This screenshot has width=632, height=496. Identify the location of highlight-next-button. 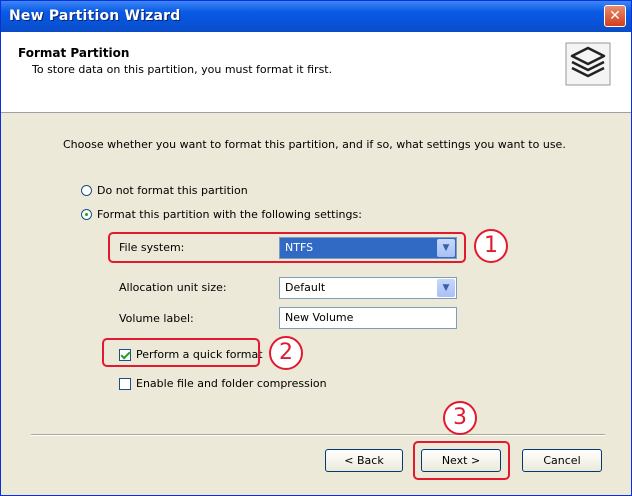
(461, 460).